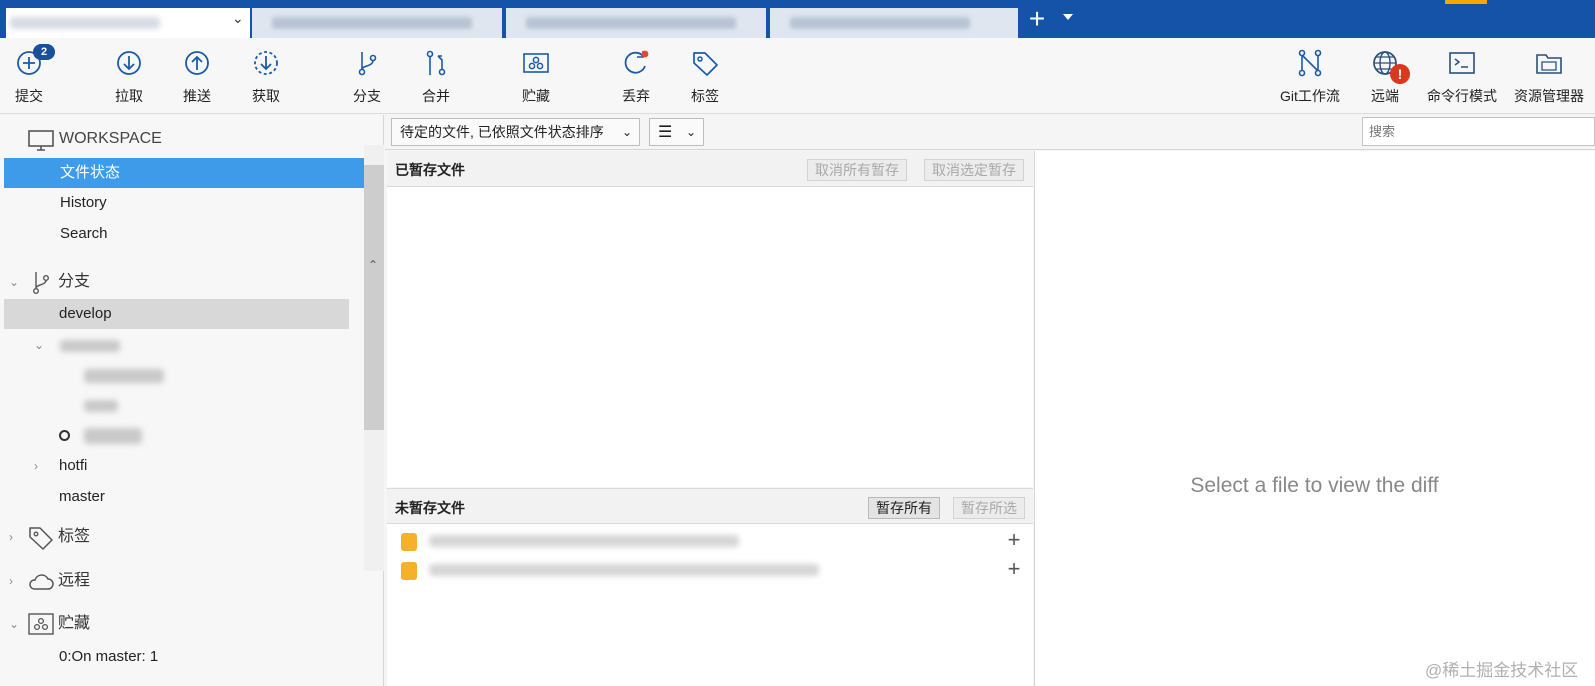 The width and height of the screenshot is (1595, 686). I want to click on remote-alert-icon: !, so click(1400, 74).